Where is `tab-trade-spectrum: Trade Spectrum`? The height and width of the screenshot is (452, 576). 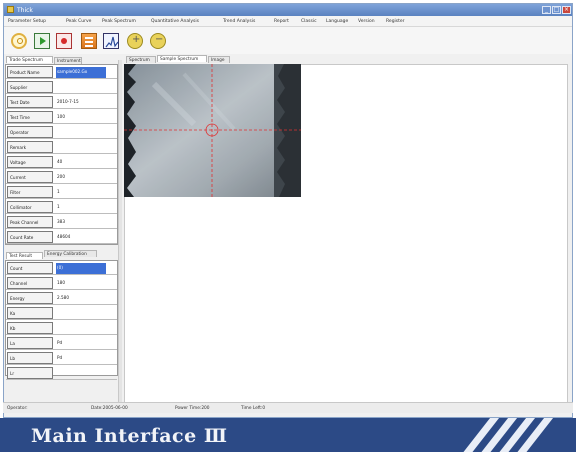 tab-trade-spectrum: Trade Spectrum is located at coordinates (29, 59).